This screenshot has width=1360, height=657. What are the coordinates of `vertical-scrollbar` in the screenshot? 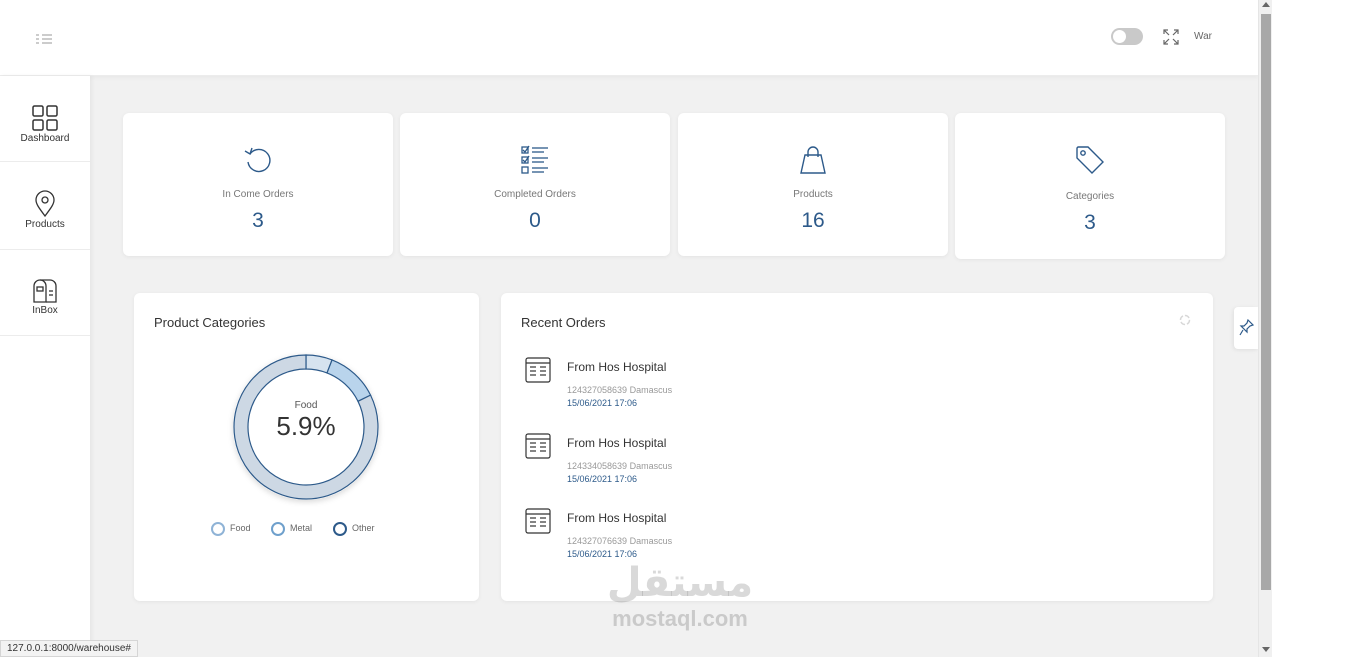 It's located at (1265, 328).